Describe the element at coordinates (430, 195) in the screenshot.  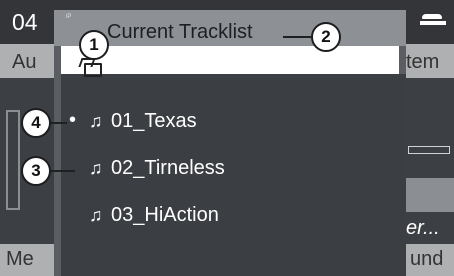
I see `right-highlight-item` at that location.